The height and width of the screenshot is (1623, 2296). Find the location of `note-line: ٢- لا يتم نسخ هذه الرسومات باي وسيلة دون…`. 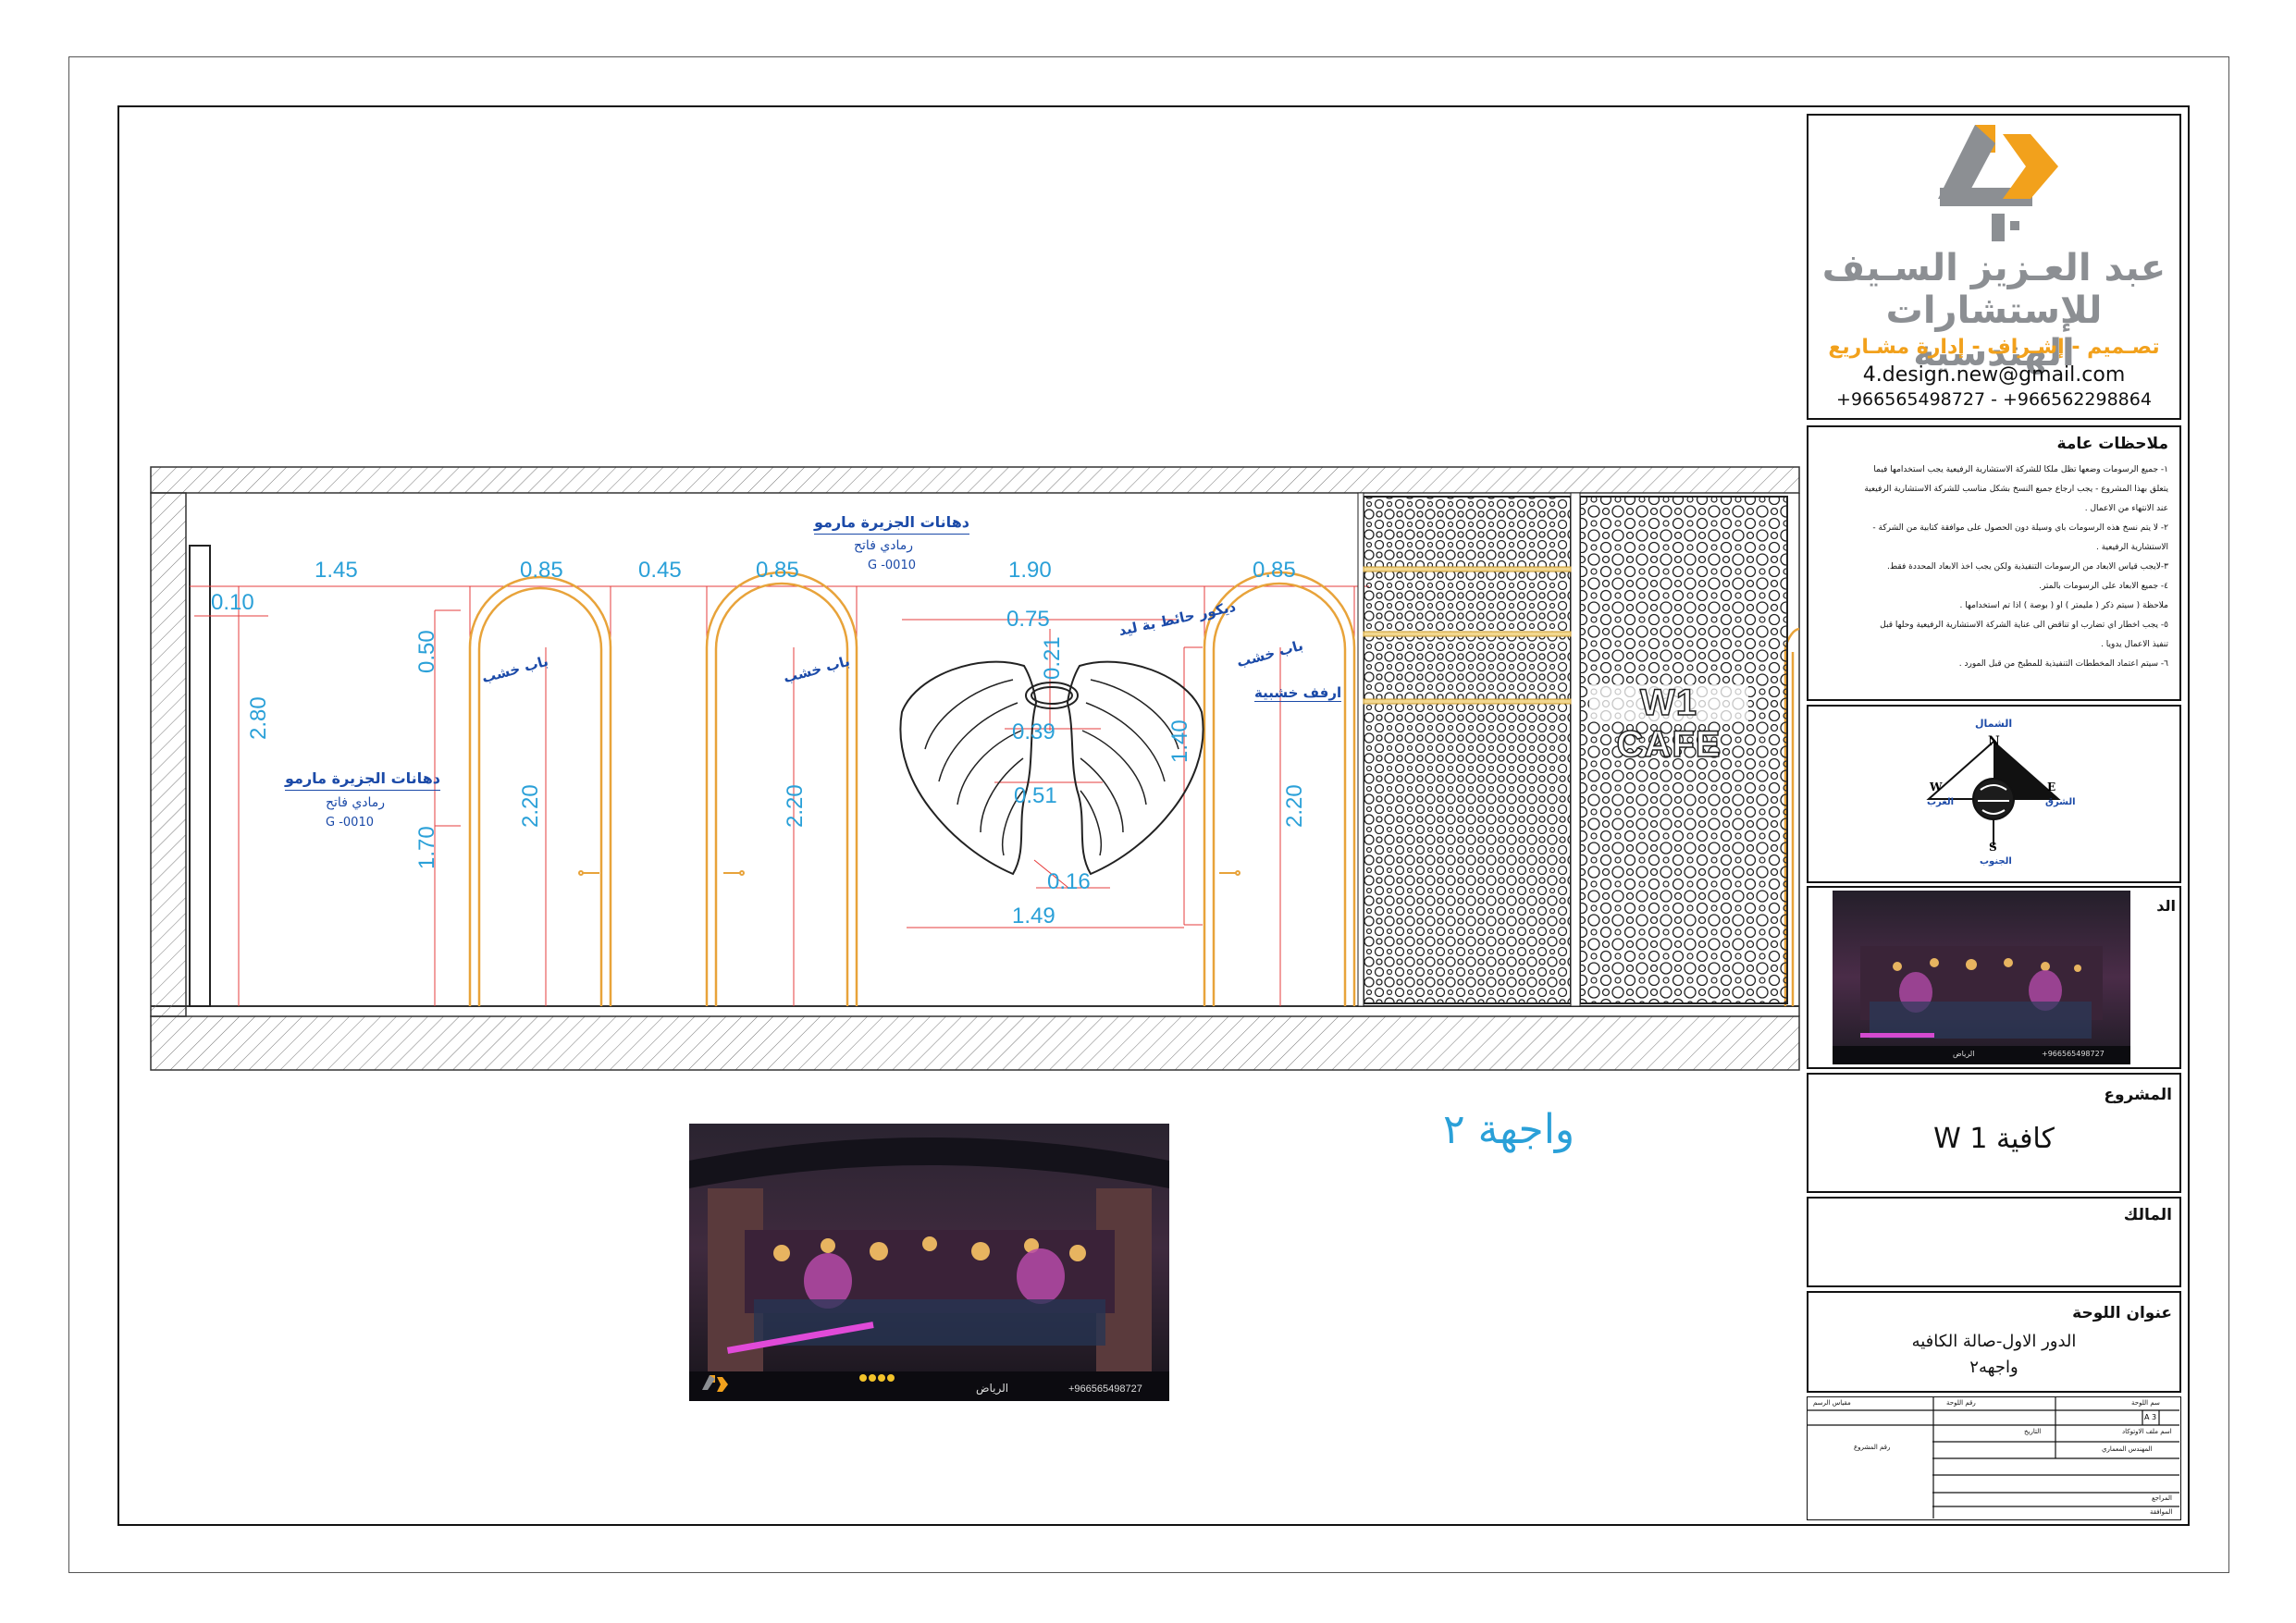

note-line: ٢- لا يتم نسخ هذه الرسومات باي وسيلة دون… is located at coordinates (2020, 528).